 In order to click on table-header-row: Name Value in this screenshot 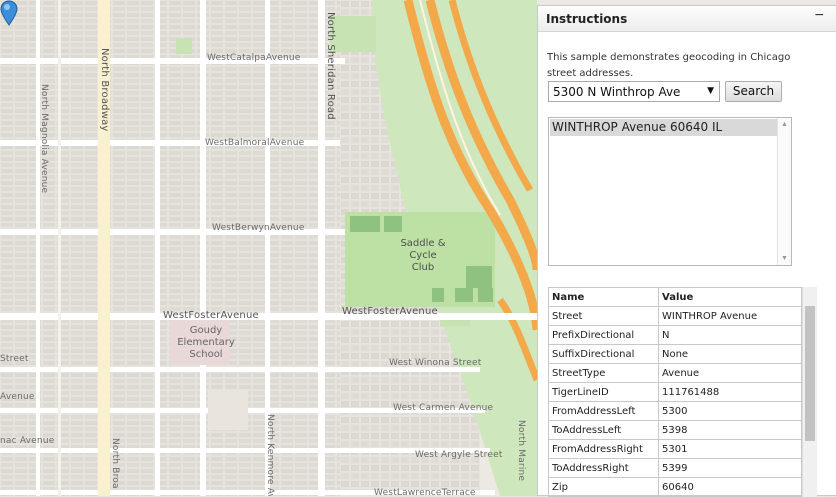, I will do `click(675, 297)`.